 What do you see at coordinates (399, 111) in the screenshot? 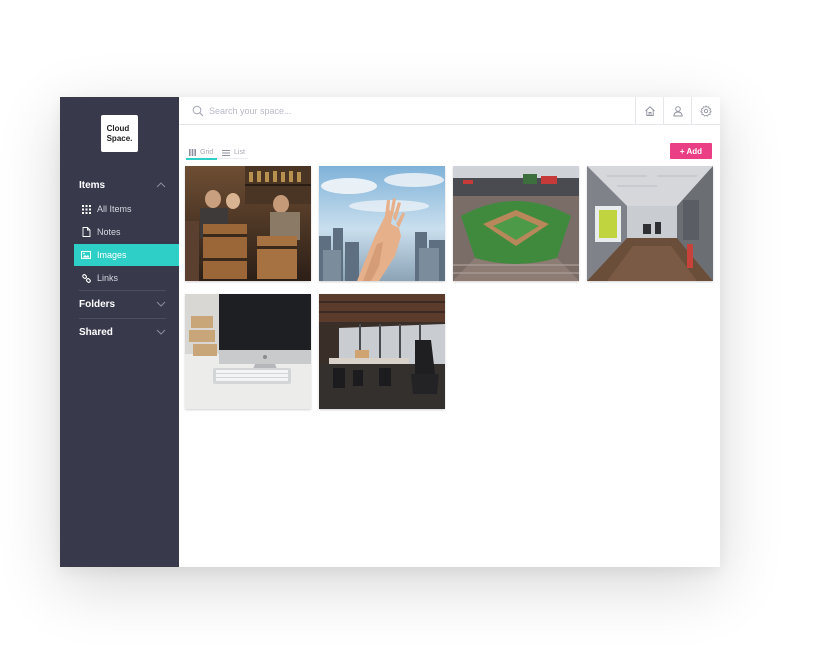
I see `search-input` at bounding box center [399, 111].